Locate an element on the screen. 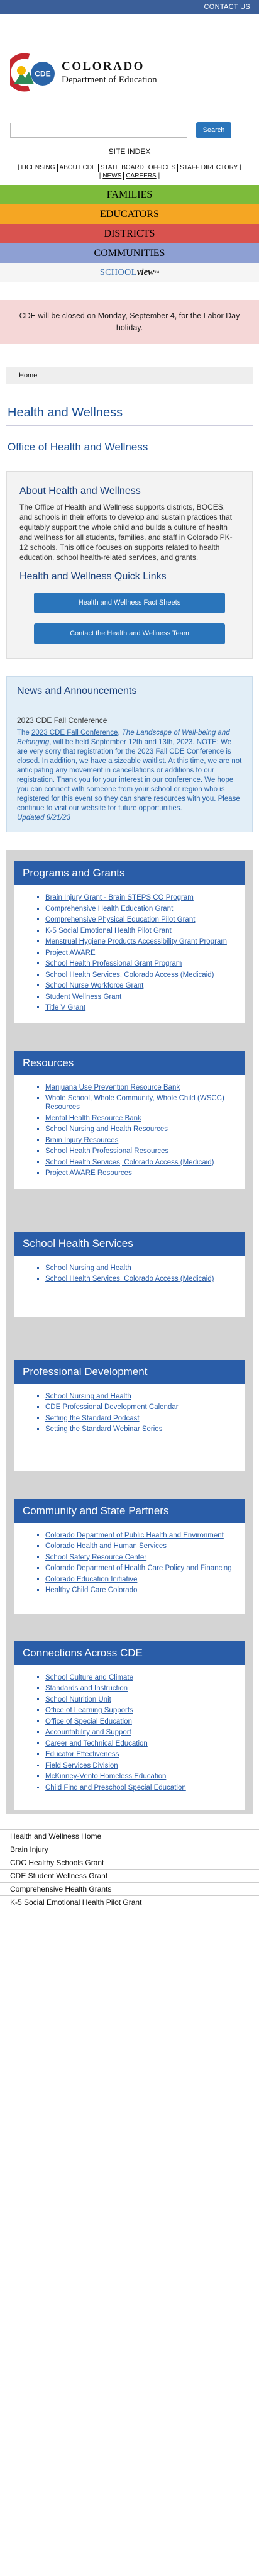 This screenshot has width=259, height=2576. card-link: Mental Health Resource Bank is located at coordinates (93, 1118).